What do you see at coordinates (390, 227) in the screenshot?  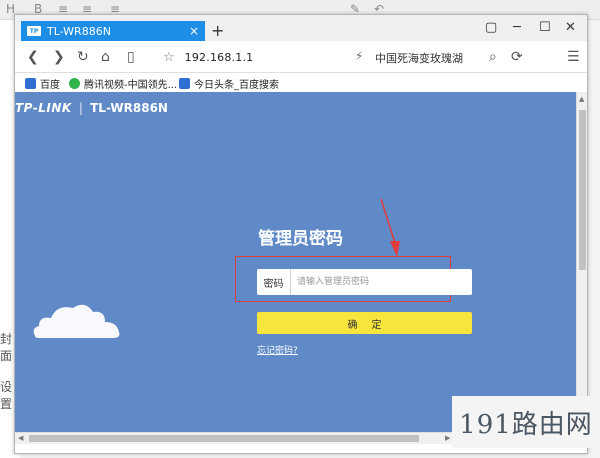 I see `red-arrow-annotation-icon` at bounding box center [390, 227].